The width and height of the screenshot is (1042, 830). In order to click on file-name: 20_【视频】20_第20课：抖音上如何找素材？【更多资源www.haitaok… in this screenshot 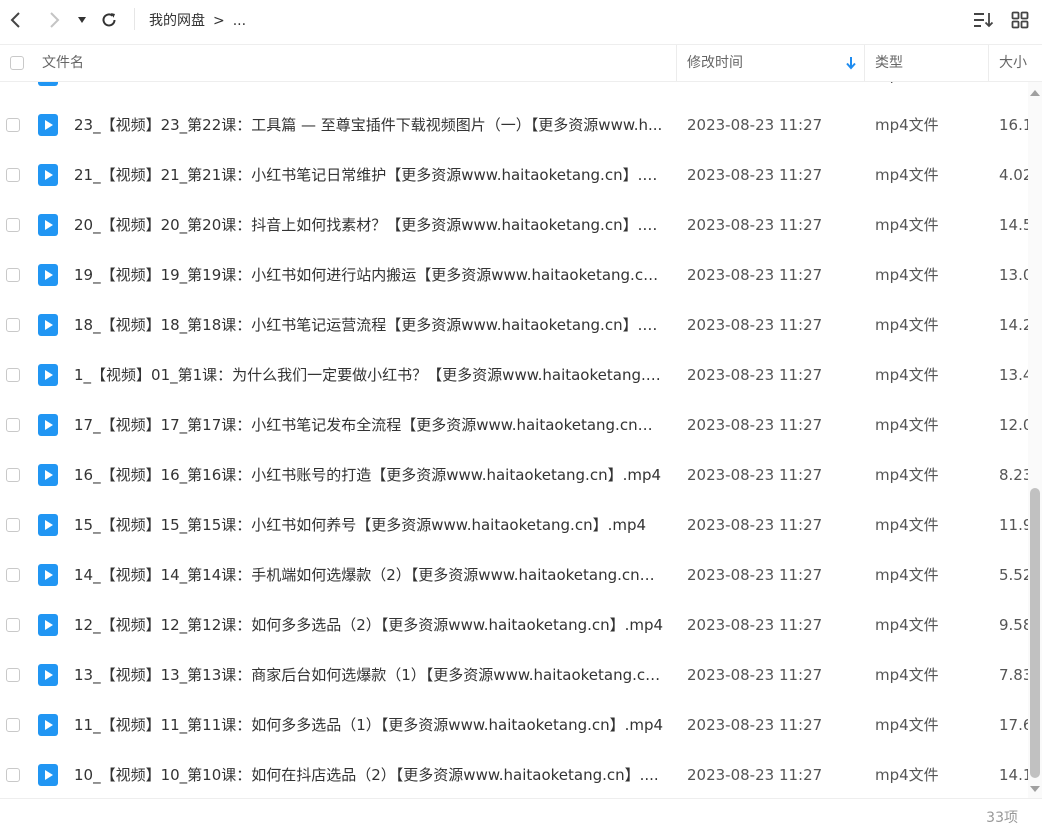, I will do `click(369, 225)`.